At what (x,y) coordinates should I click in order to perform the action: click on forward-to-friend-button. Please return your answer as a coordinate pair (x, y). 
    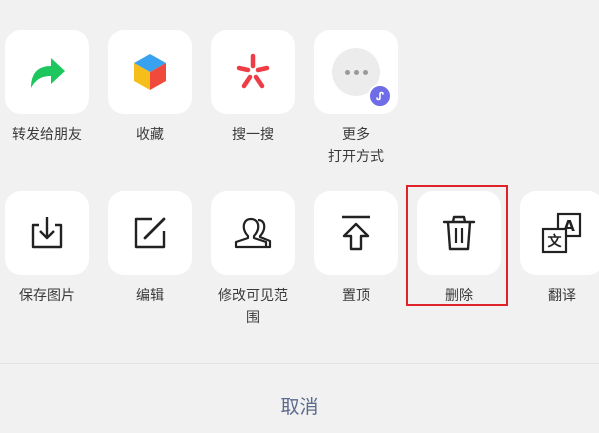
    Looking at the image, I should click on (47, 72).